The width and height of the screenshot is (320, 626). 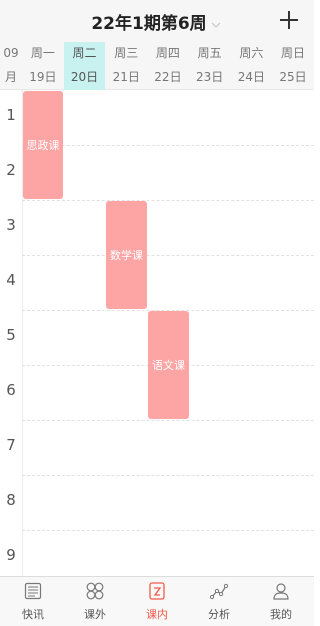 I want to click on tab-news: 快讯, so click(x=33, y=603).